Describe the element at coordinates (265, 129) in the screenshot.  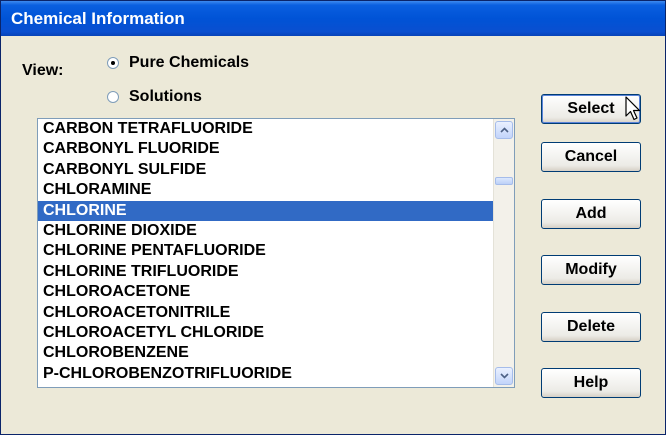
I see `list-item: CARBON TETRAFLUORIDE` at that location.